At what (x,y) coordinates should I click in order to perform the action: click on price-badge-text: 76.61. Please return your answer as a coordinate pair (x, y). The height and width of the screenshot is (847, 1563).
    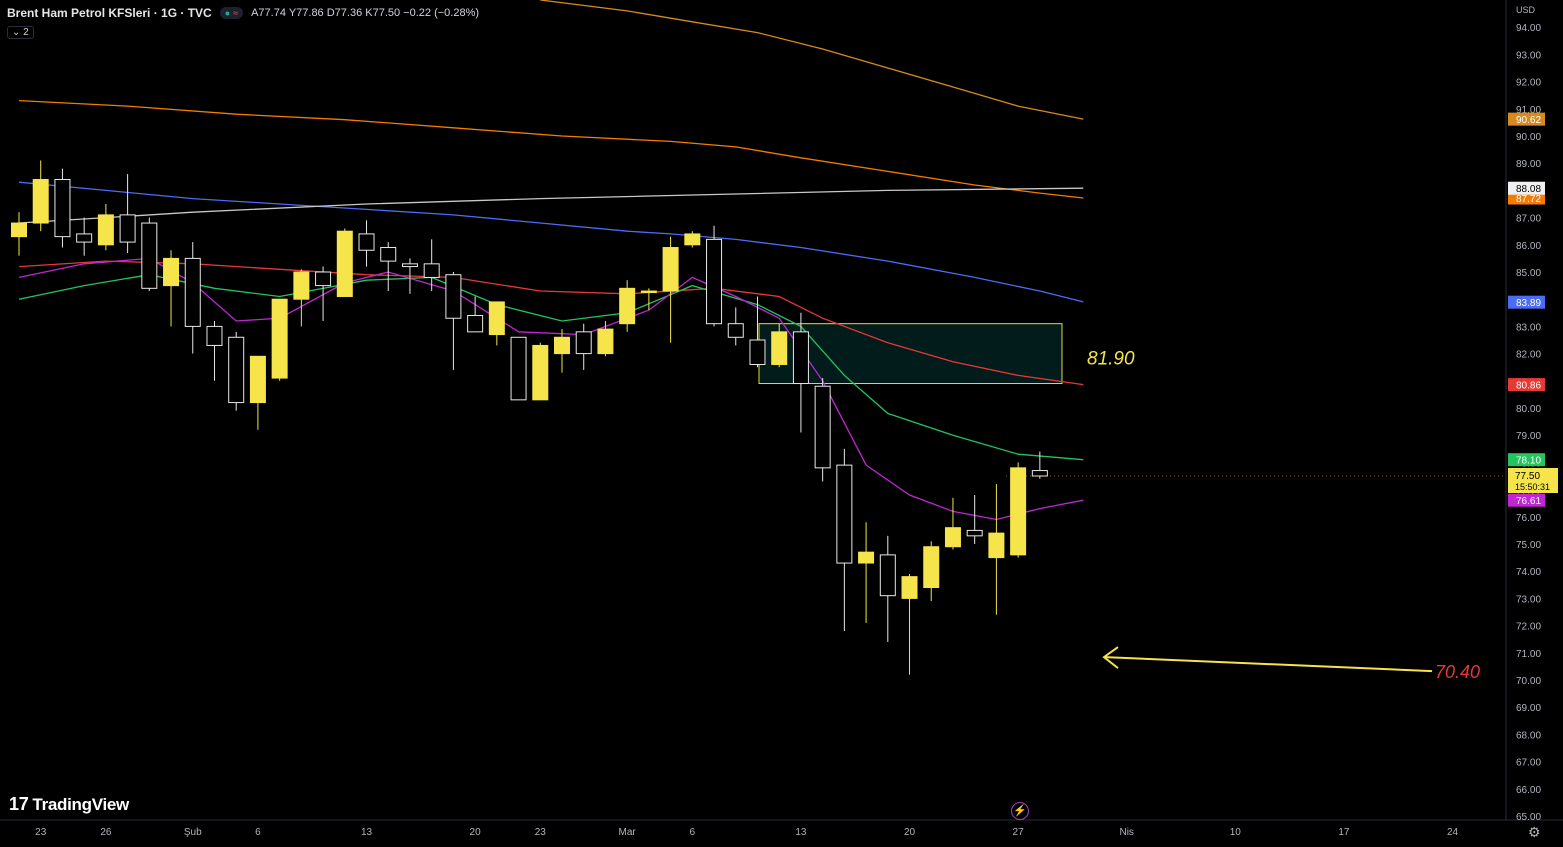
    Looking at the image, I should click on (1528, 501).